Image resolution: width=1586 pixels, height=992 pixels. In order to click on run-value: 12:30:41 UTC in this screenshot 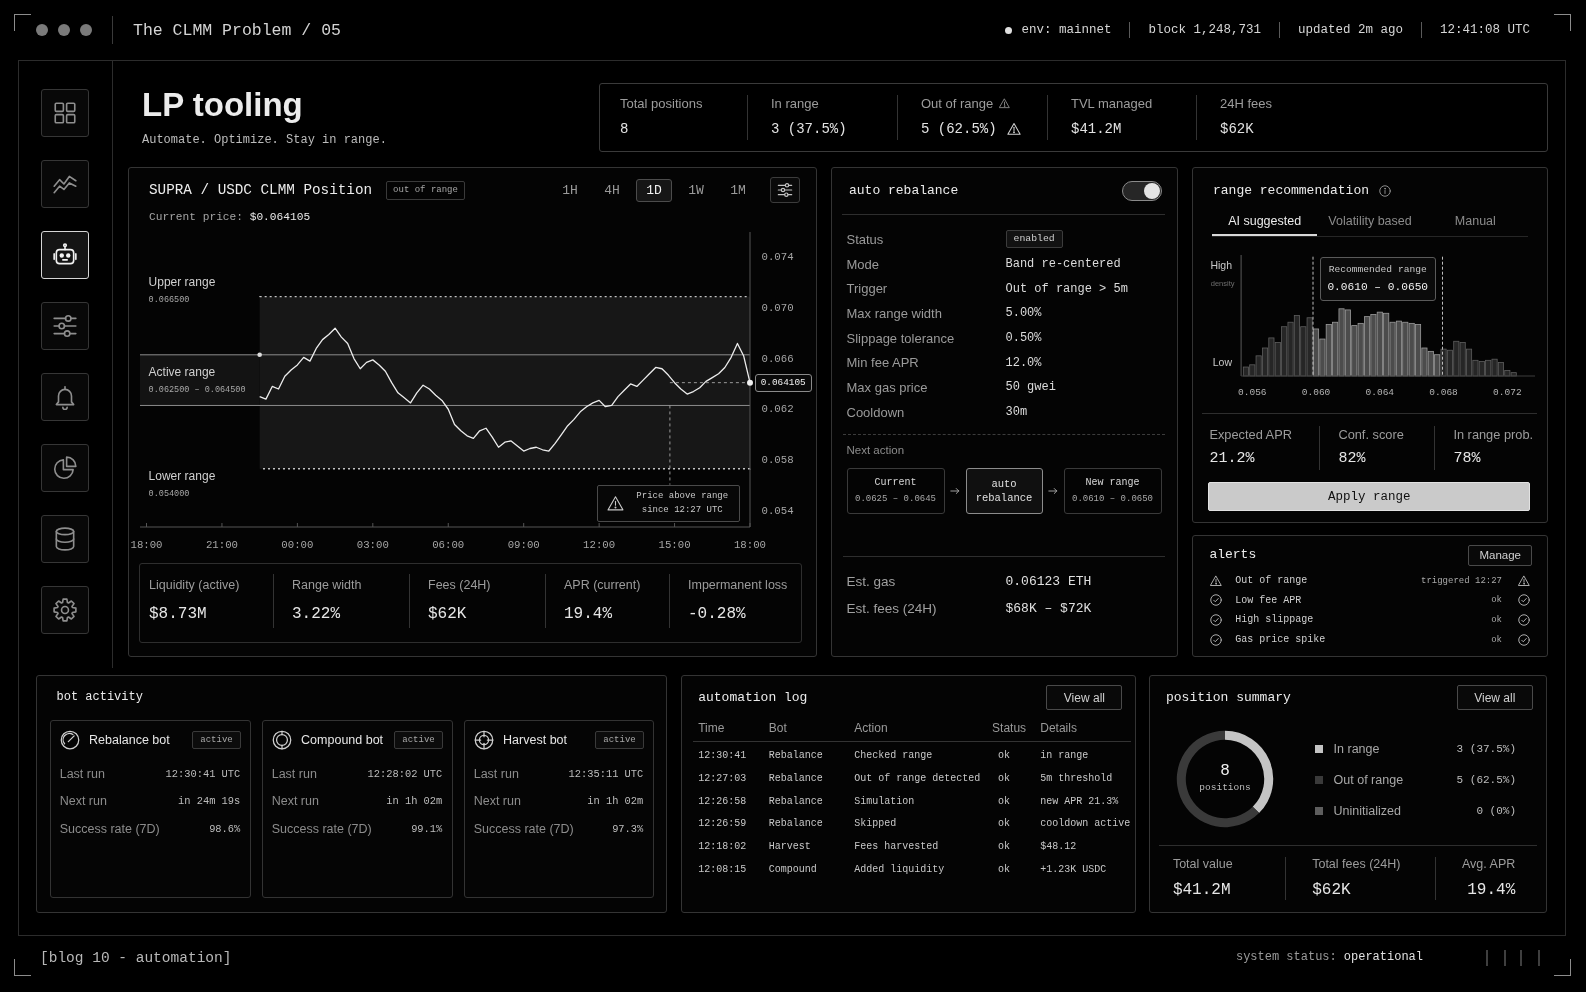, I will do `click(203, 773)`.